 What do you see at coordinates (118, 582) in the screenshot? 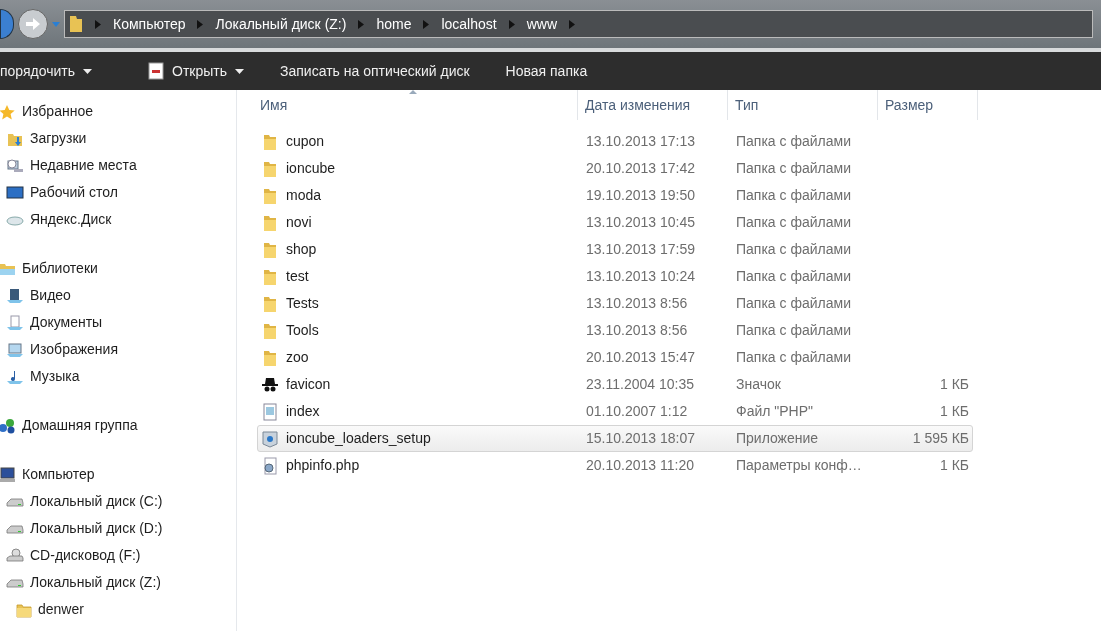
I see `sidebar-item: Локальный диск (Z:)` at bounding box center [118, 582].